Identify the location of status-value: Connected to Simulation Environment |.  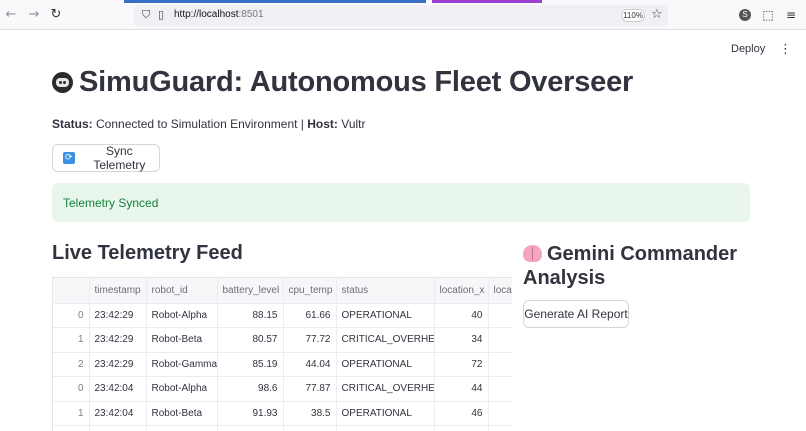
(200, 124).